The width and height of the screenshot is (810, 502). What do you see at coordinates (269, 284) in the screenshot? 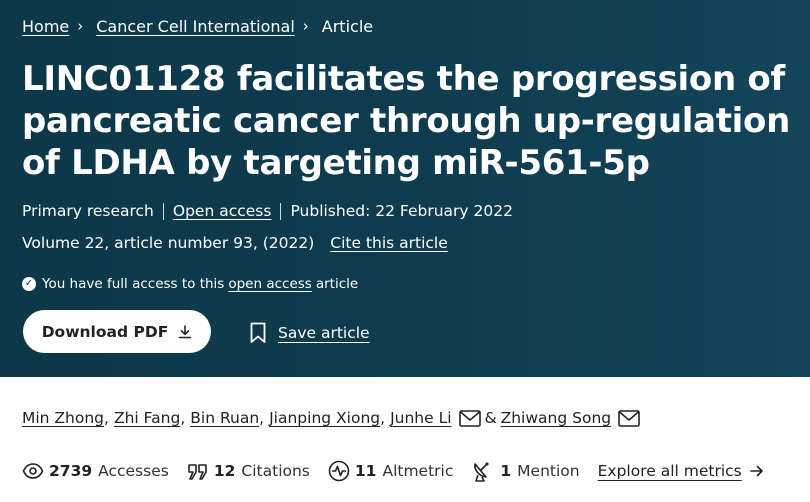
I see `open-access-info-link: open access` at bounding box center [269, 284].